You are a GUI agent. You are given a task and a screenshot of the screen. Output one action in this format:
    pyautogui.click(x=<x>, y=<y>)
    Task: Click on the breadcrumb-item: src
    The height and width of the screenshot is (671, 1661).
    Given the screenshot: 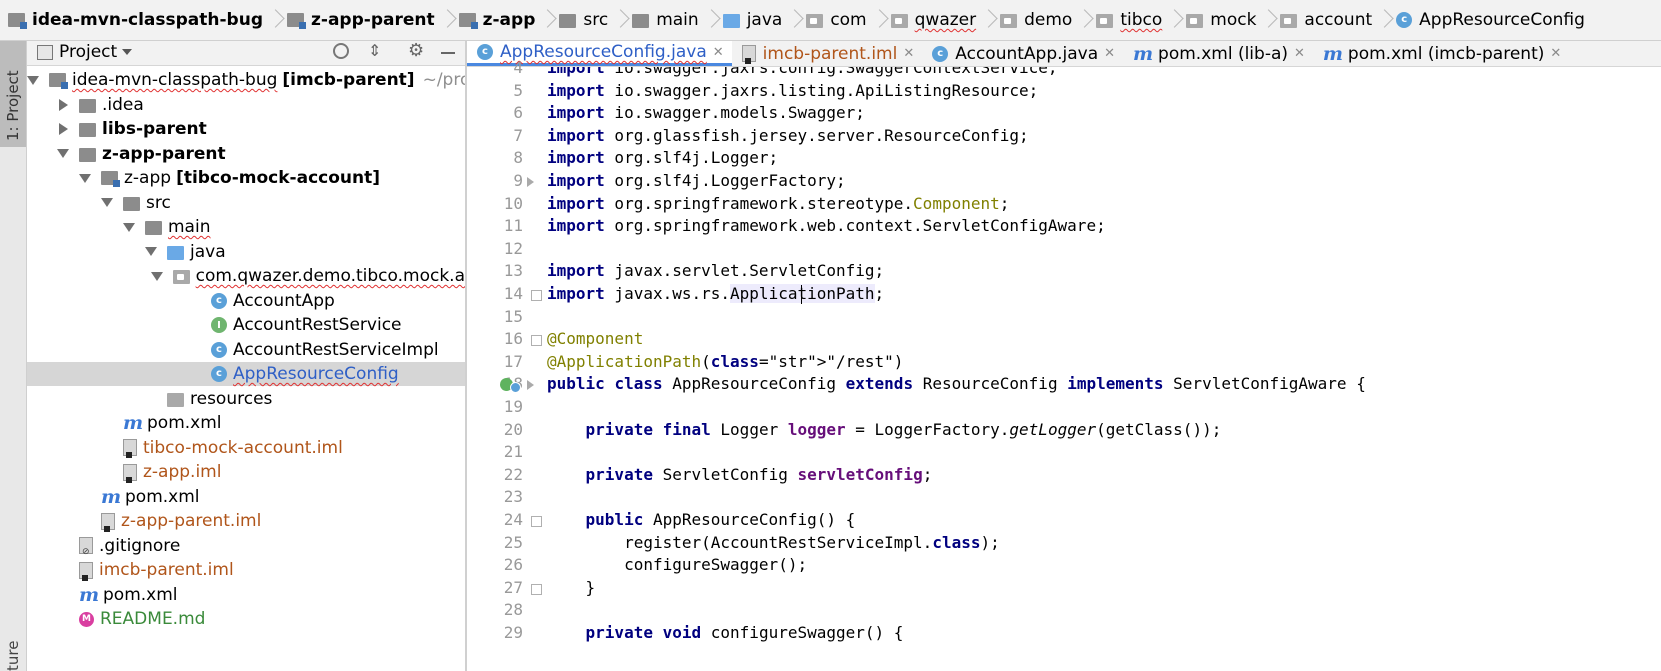 What is the action you would take?
    pyautogui.click(x=582, y=20)
    